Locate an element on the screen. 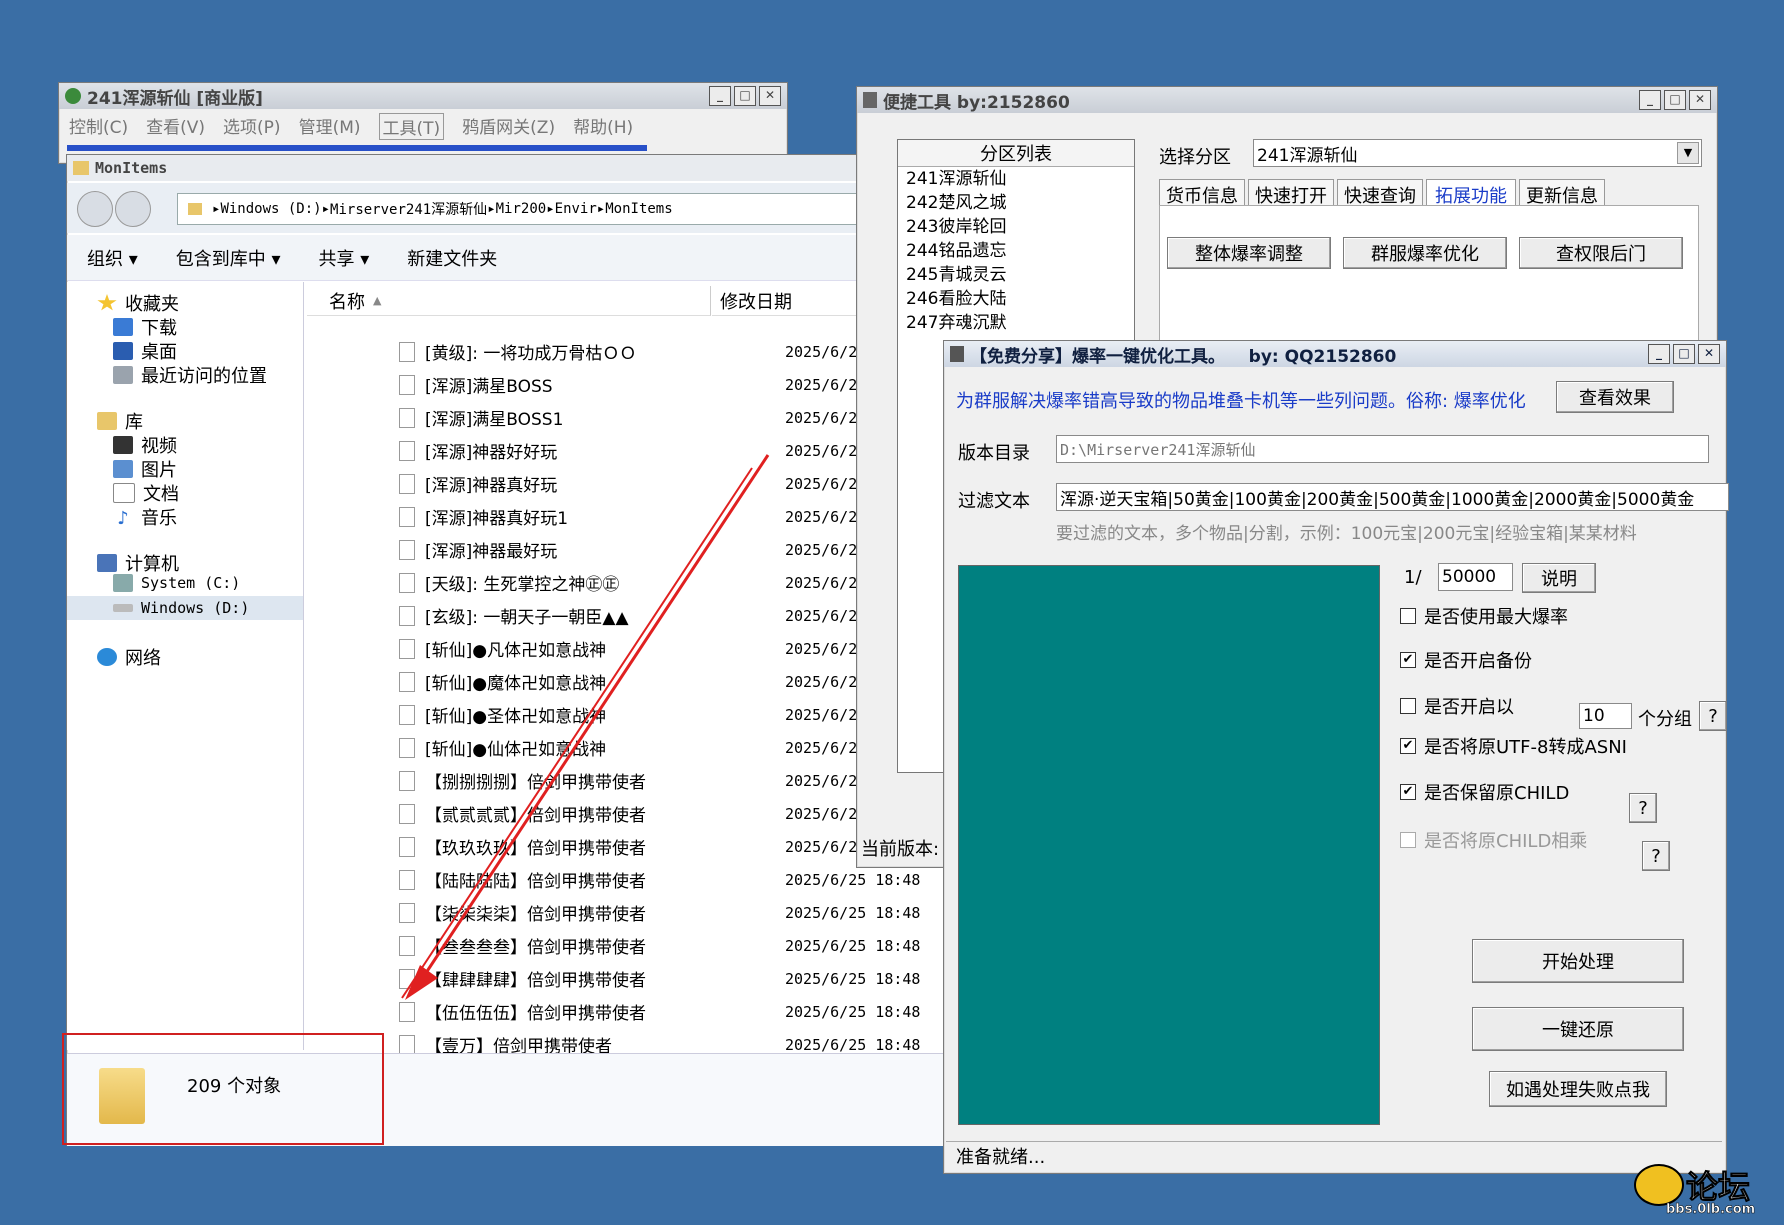 The width and height of the screenshot is (1784, 1225). share-button: 共享 ▾ is located at coordinates (344, 258).